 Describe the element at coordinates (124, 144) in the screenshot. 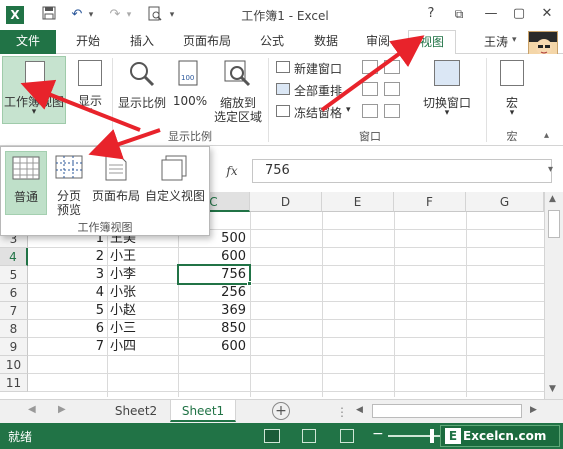

I see `arrow-to-normal-view` at that location.